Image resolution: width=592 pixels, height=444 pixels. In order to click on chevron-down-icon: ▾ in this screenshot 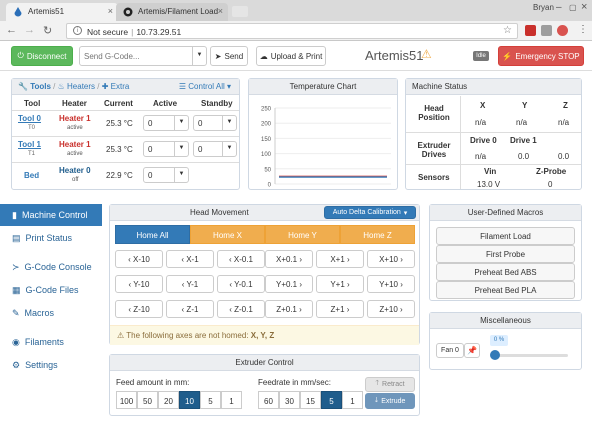, I will do `click(405, 213)`.